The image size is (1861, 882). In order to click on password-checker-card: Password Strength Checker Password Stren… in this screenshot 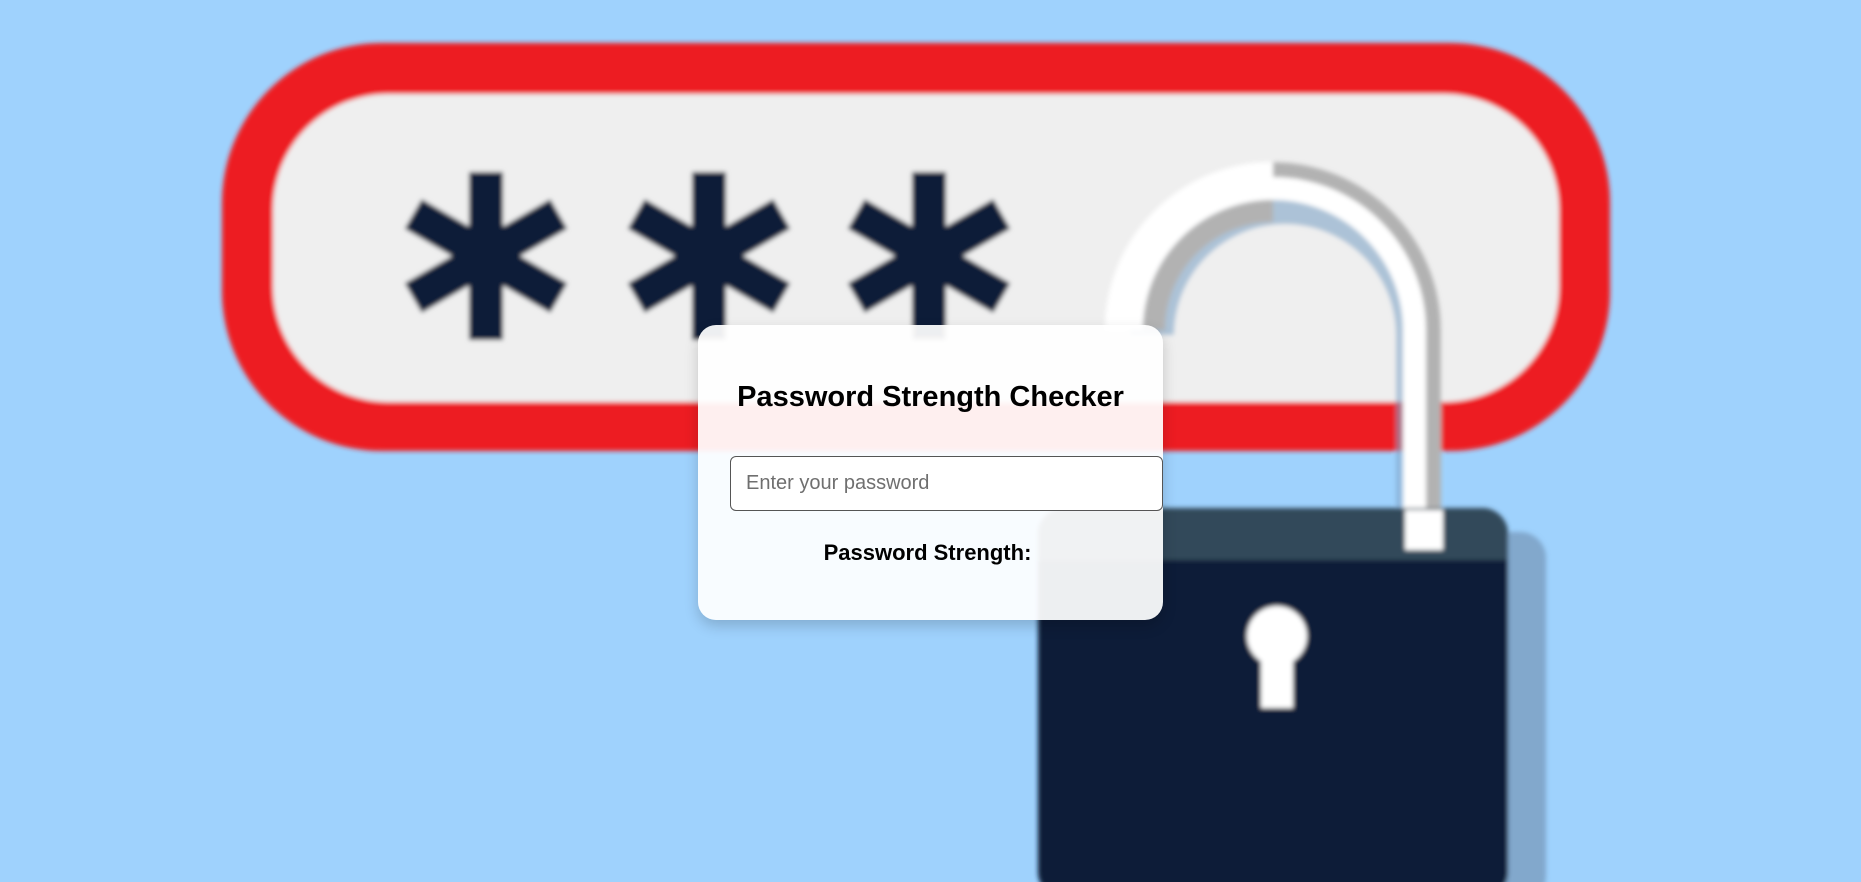, I will do `click(930, 472)`.